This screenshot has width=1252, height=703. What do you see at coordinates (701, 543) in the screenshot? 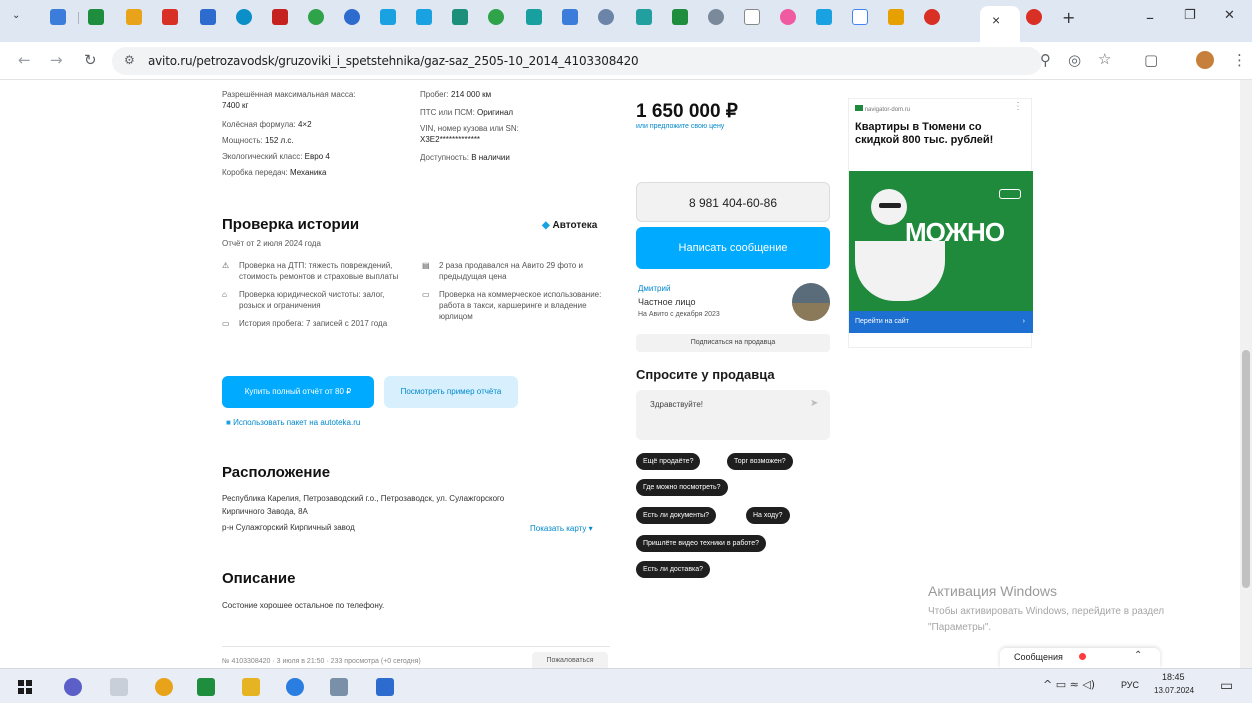
I see `quick-question-chip: Пришлёте видео техники в работе?` at bounding box center [701, 543].